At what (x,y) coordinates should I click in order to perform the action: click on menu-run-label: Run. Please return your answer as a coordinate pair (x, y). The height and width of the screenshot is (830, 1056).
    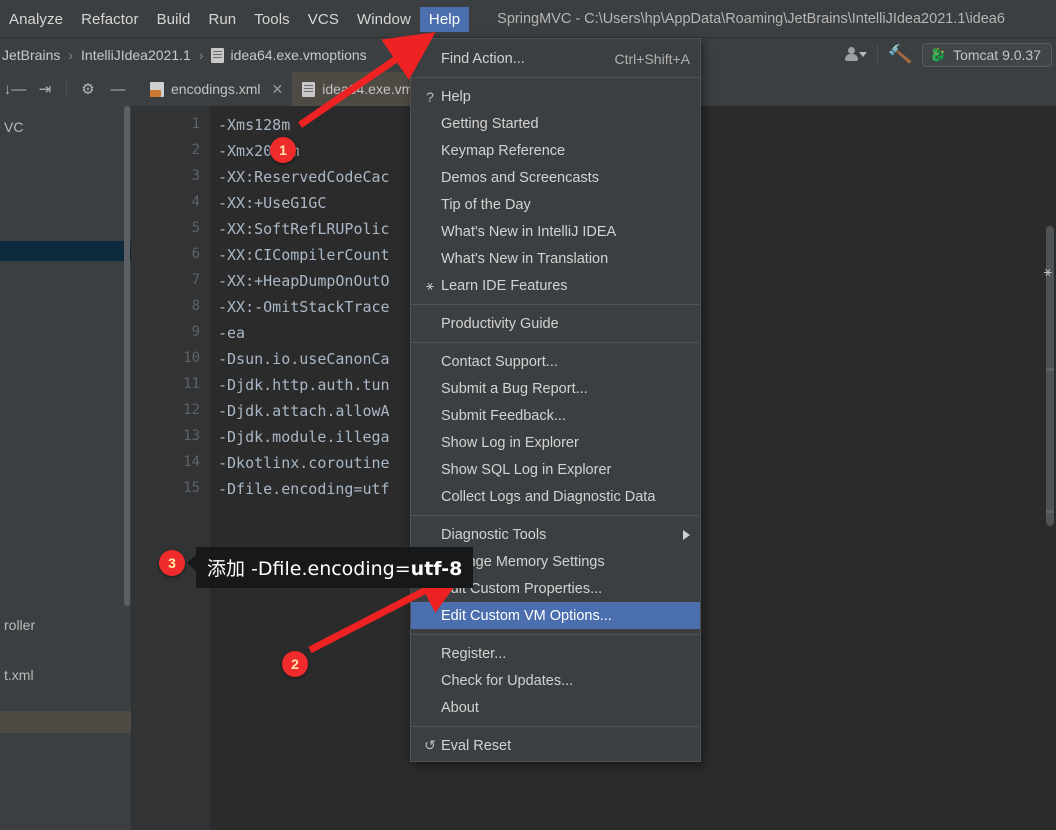
    Looking at the image, I should click on (222, 19).